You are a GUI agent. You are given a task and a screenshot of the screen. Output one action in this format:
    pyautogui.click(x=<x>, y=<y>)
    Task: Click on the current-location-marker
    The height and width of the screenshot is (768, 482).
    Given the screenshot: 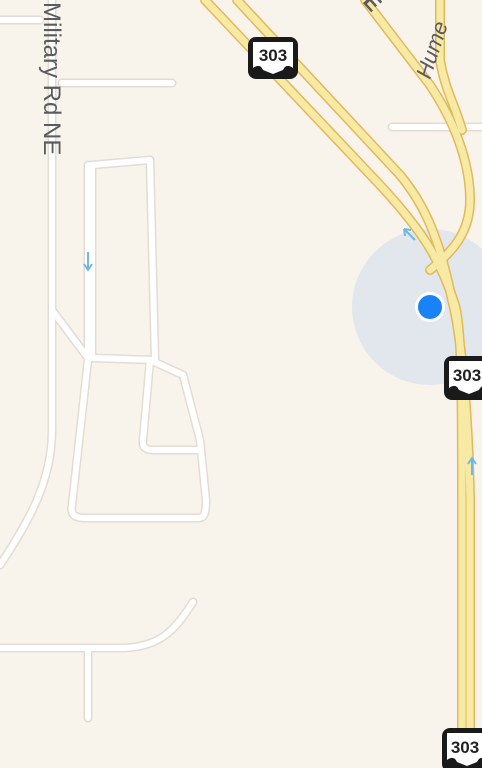 What is the action you would take?
    pyautogui.click(x=430, y=307)
    